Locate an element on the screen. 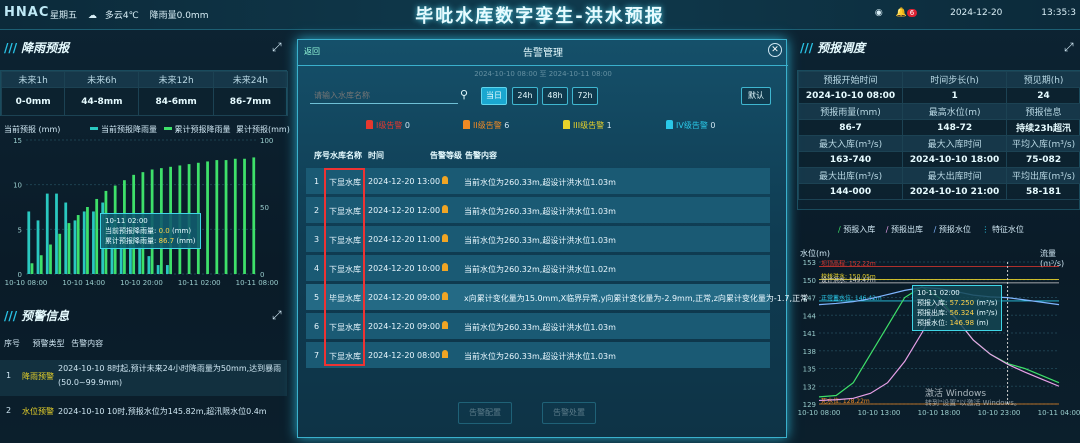 The width and height of the screenshot is (1080, 443). level-icon: ∕ is located at coordinates (935, 229).